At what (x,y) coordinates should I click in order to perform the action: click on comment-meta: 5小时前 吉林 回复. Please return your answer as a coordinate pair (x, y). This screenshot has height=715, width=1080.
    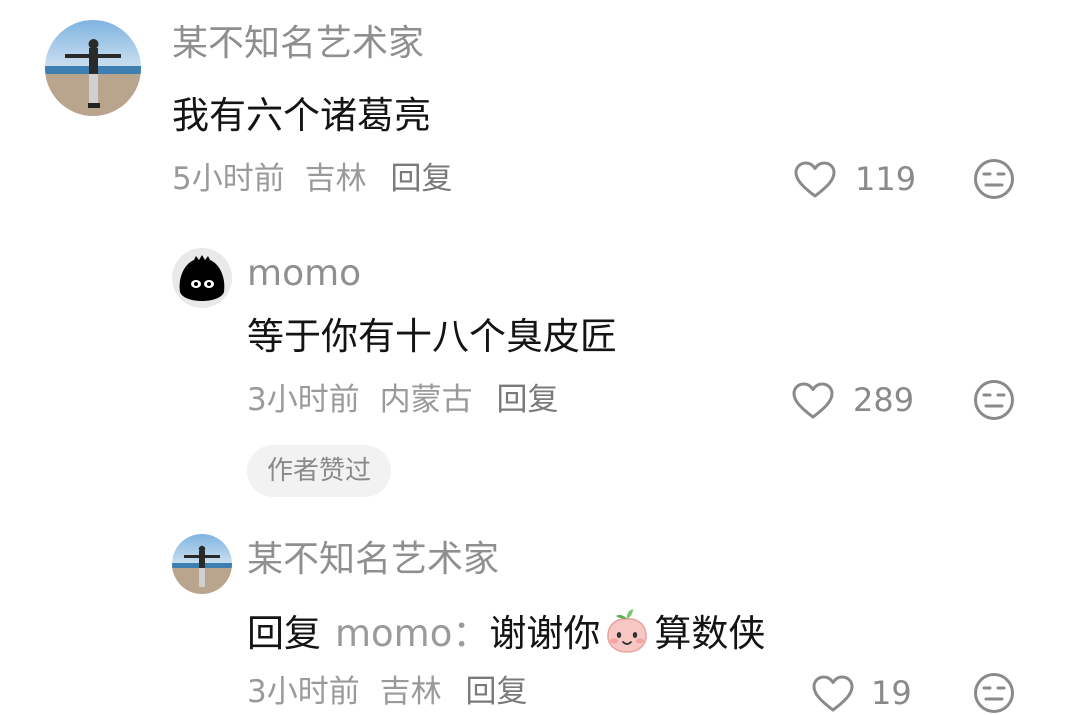
    Looking at the image, I should click on (312, 179).